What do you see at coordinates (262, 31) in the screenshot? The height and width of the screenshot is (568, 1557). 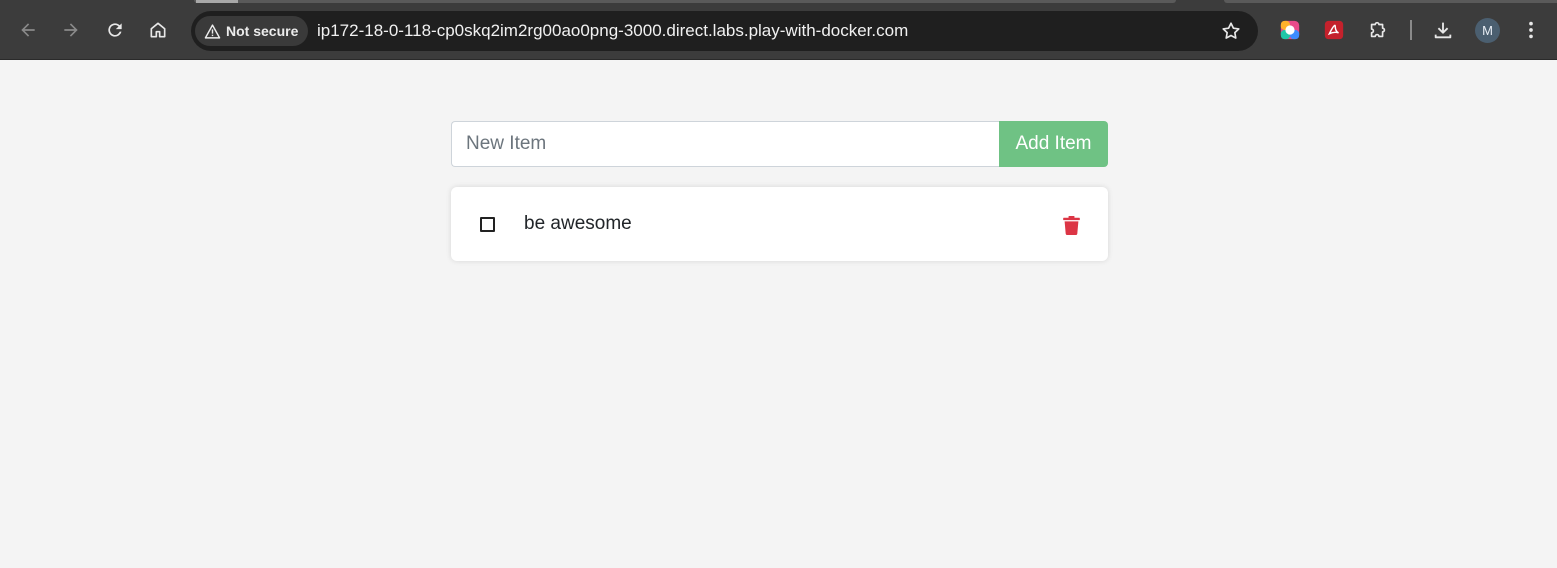 I see `security-label: Not secure` at bounding box center [262, 31].